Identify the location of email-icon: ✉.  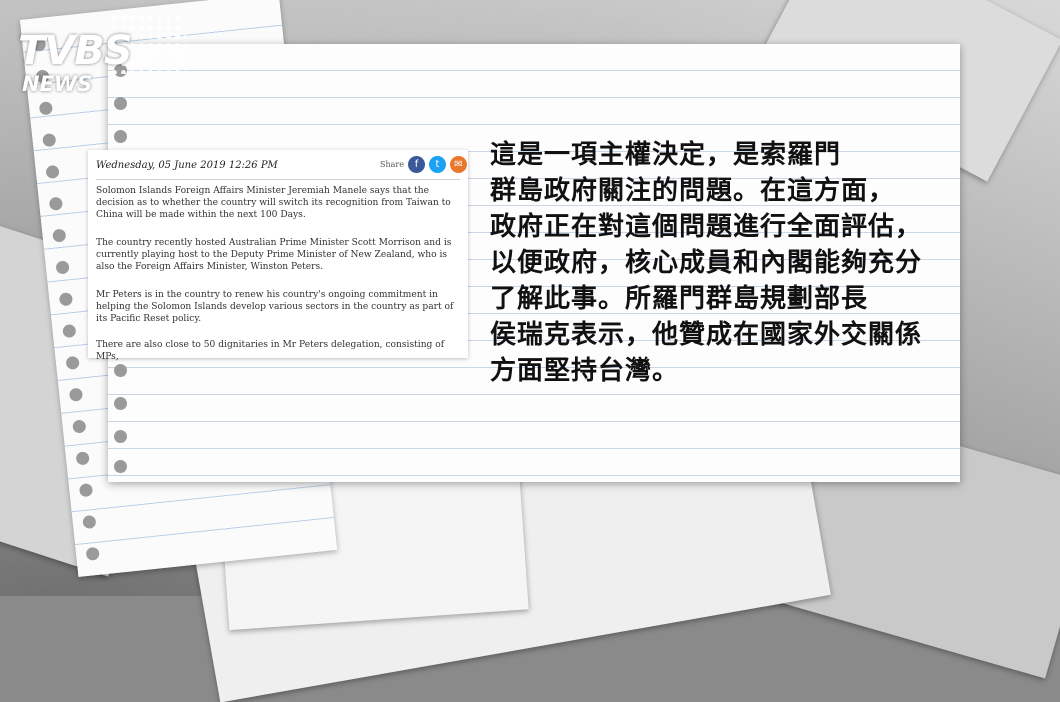
(458, 164).